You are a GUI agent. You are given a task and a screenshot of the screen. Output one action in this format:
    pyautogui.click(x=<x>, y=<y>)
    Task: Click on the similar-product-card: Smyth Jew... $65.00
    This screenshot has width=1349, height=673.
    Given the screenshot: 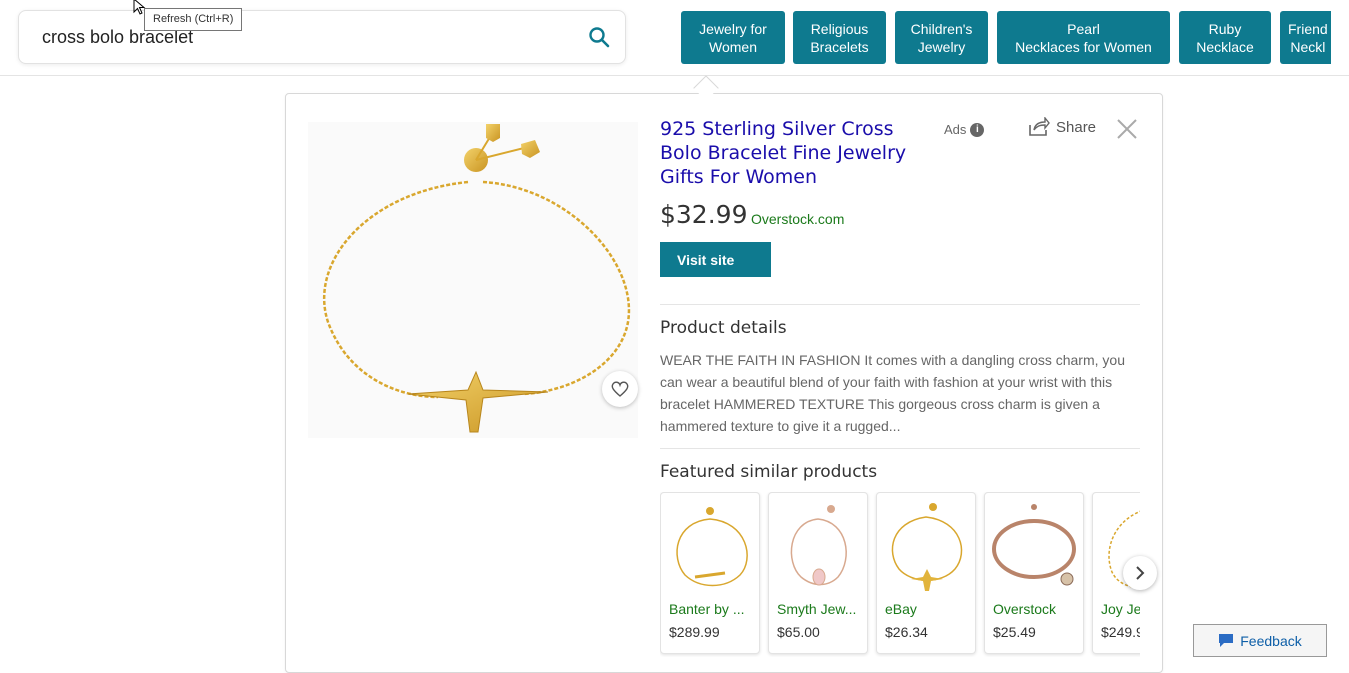 What is the action you would take?
    pyautogui.click(x=818, y=573)
    